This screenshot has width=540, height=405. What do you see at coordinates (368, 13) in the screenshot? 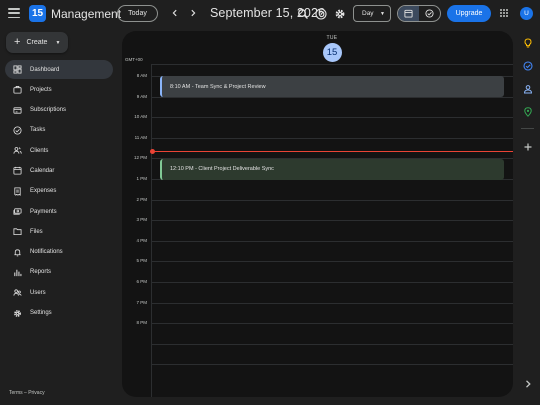
I see `view-selector-label: Day` at bounding box center [368, 13].